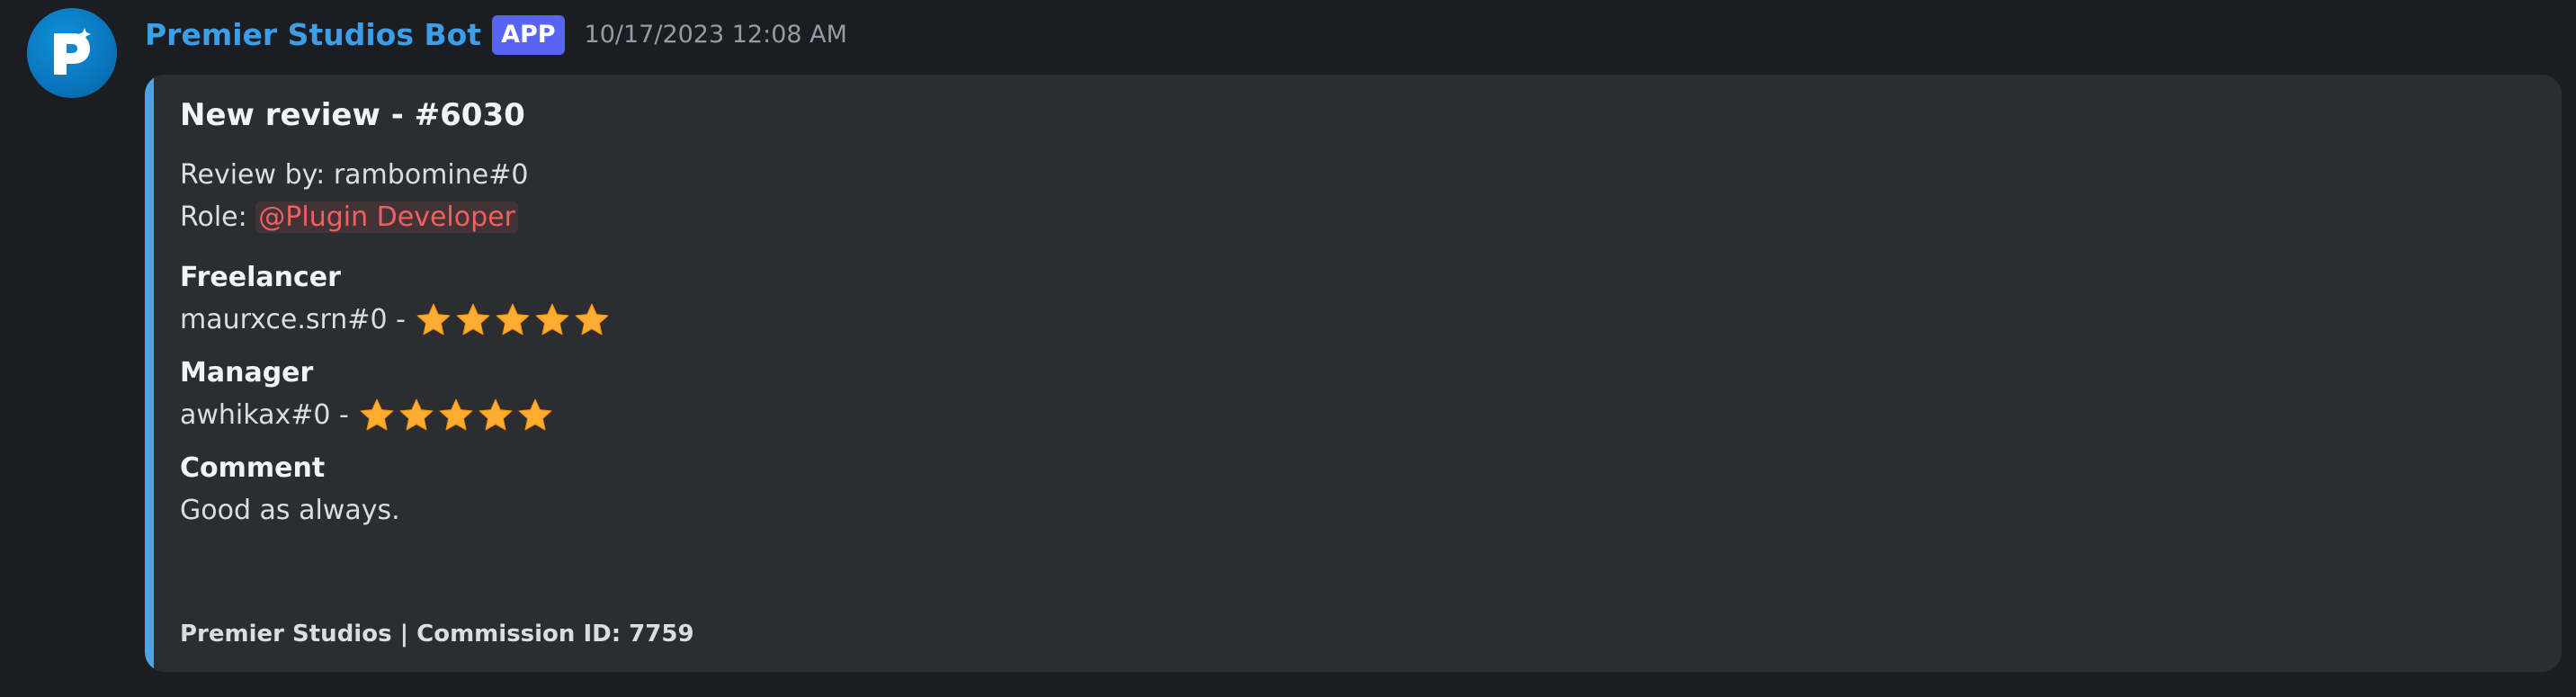 This screenshot has height=697, width=2576. What do you see at coordinates (260, 277) in the screenshot?
I see `field-name: Freelancer` at bounding box center [260, 277].